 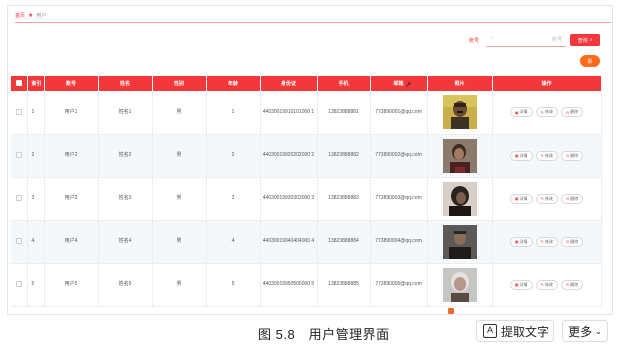 I want to click on cell-age: 5, so click(x=233, y=285).